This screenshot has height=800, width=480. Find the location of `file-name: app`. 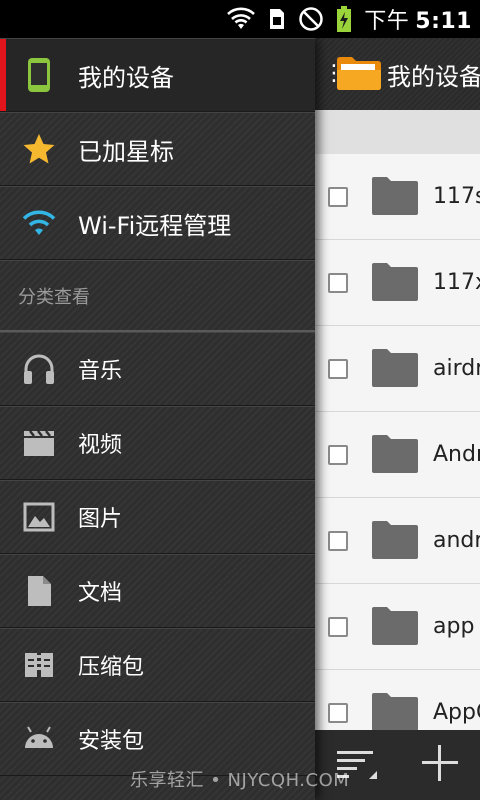

file-name: app is located at coordinates (454, 626).